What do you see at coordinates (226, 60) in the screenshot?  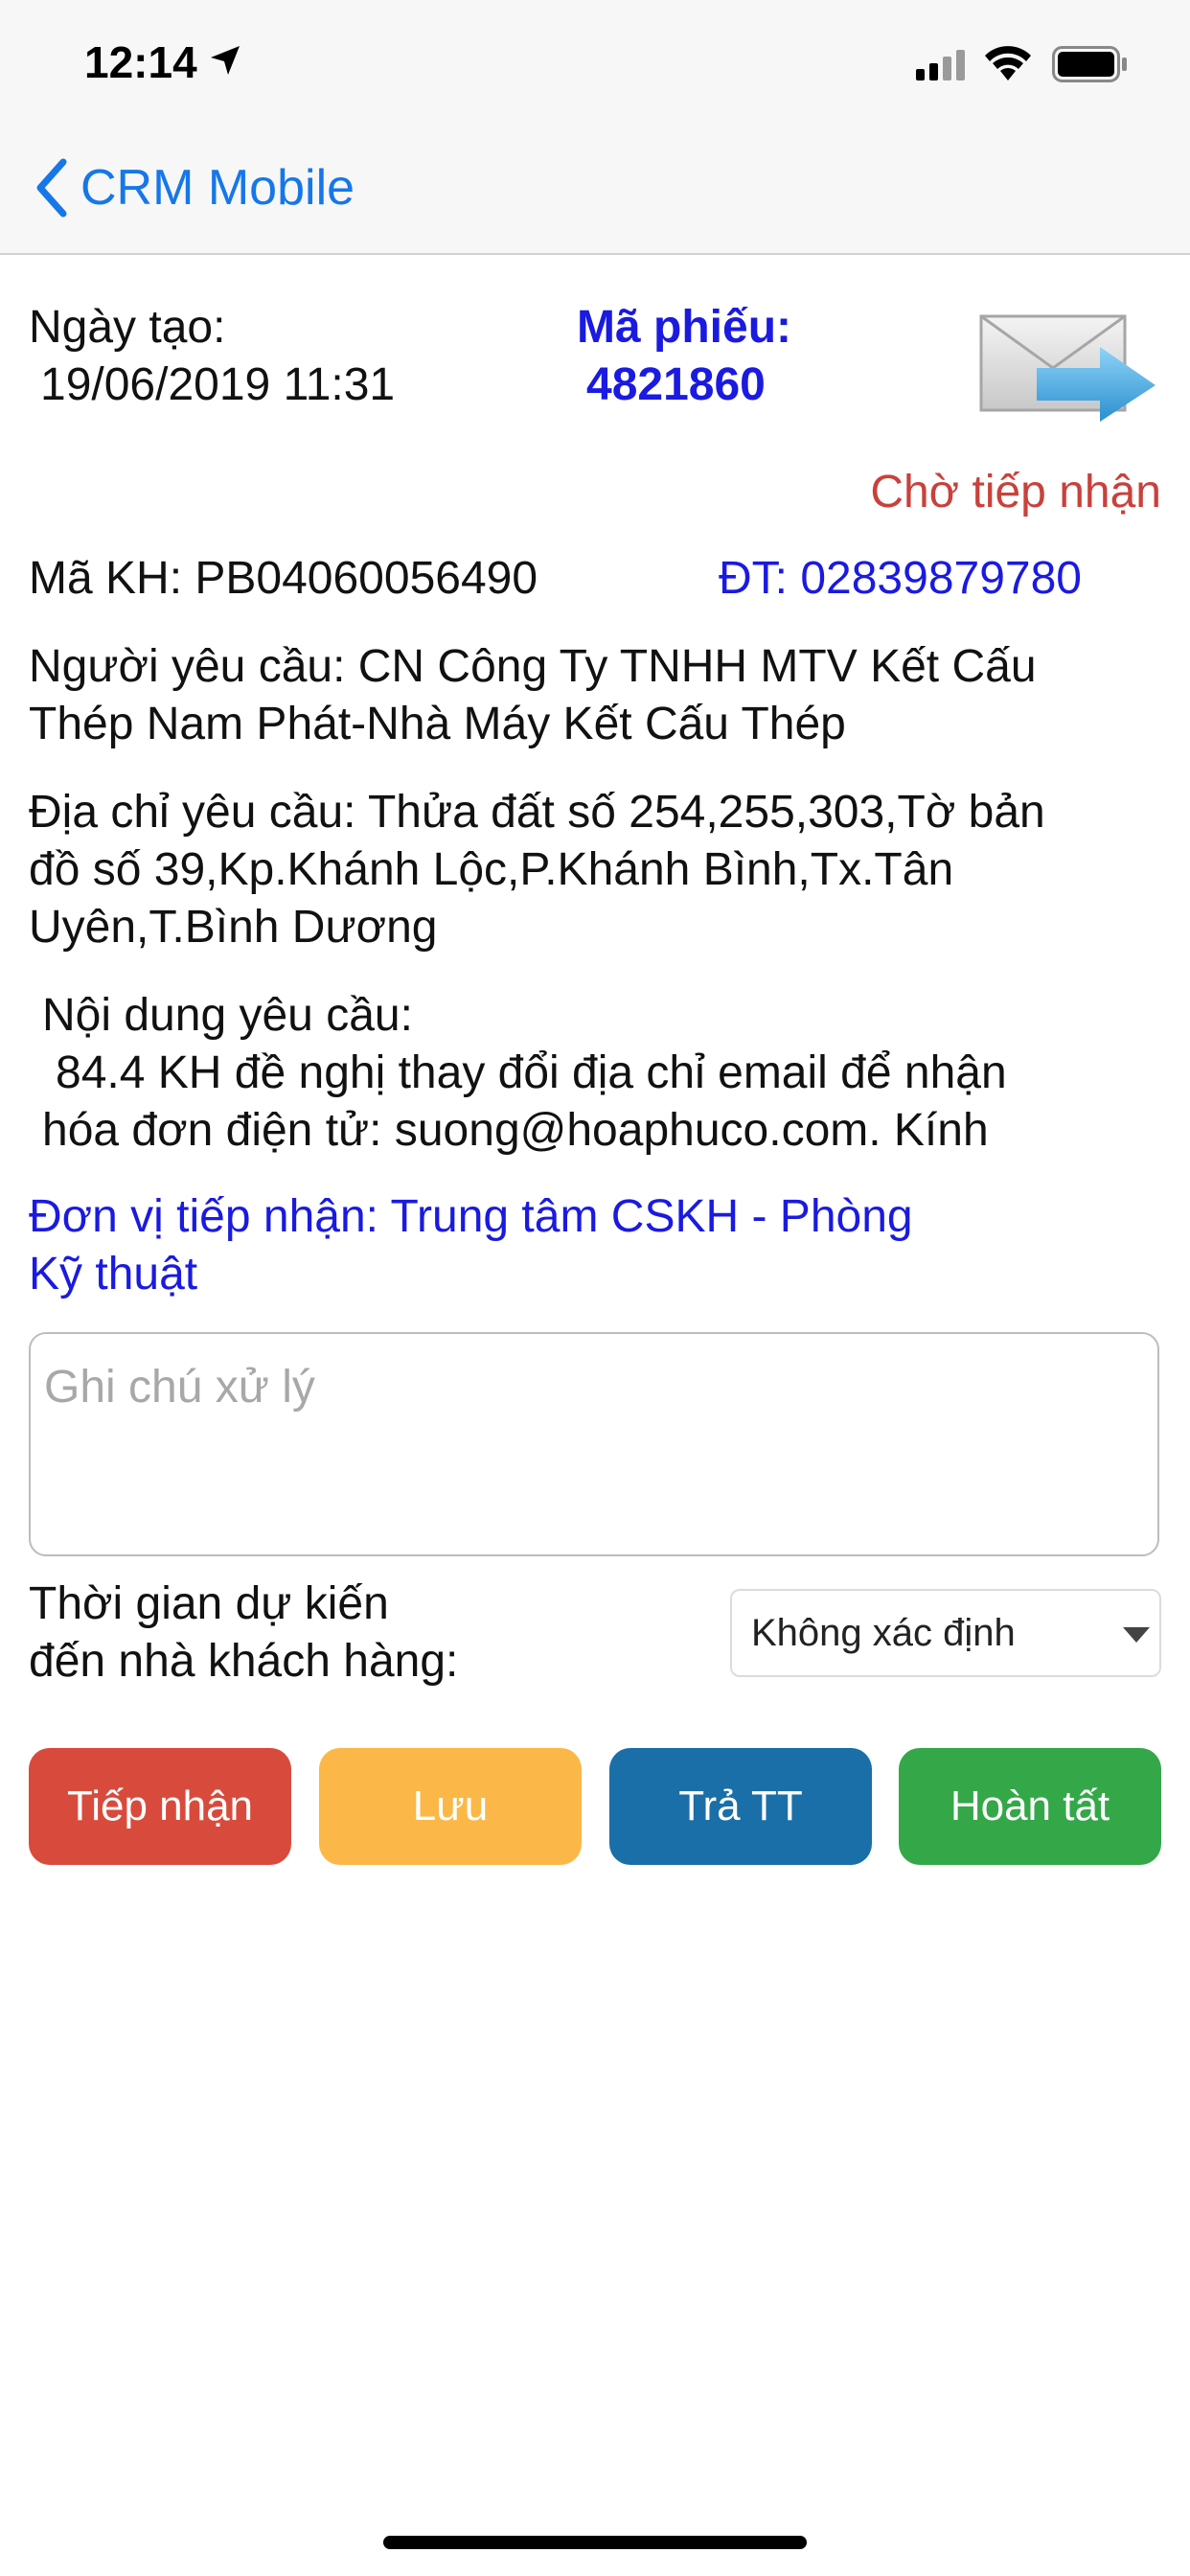 I see `location-arrow-icon` at bounding box center [226, 60].